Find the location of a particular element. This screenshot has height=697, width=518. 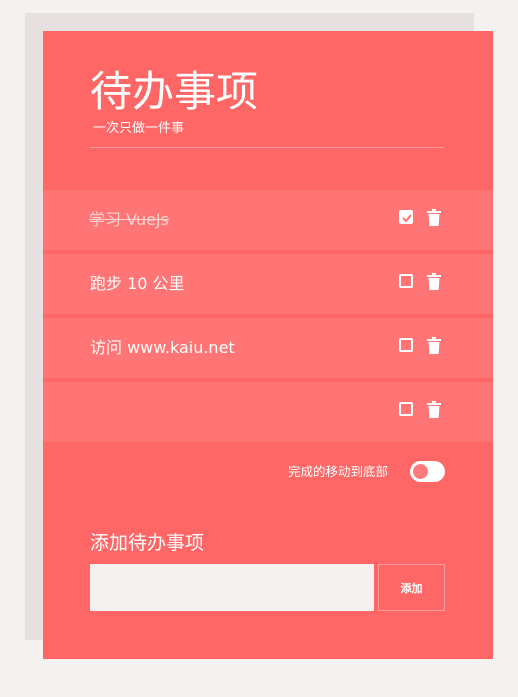

todo-item: 学习 VueJs is located at coordinates (268, 220).